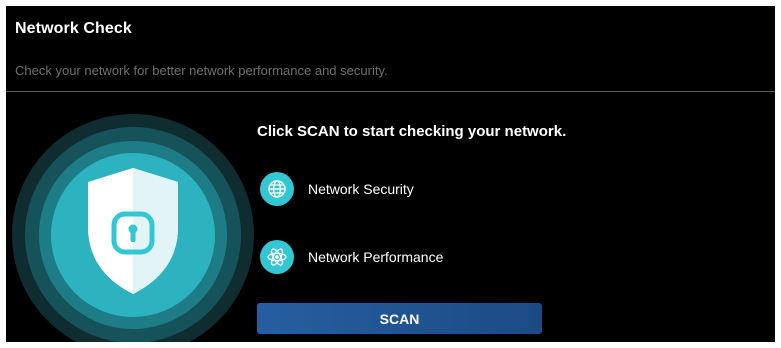  I want to click on globe-icon, so click(277, 189).